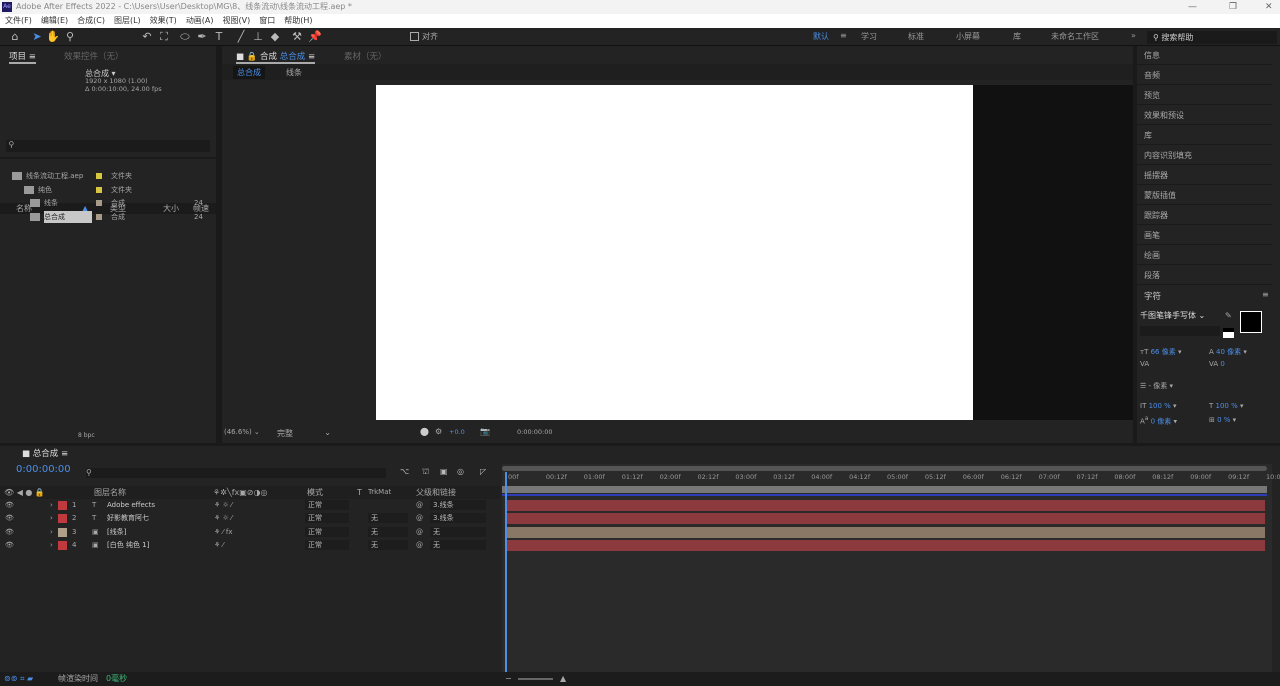 The height and width of the screenshot is (686, 1280). Describe the element at coordinates (438, 431) in the screenshot. I see `exposure-icon: ⚙` at that location.